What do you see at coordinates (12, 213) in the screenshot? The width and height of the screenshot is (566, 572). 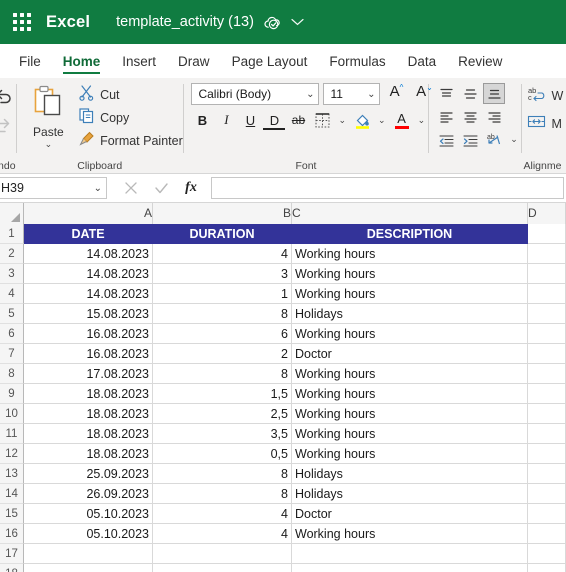 I see `select-all-corner-button` at bounding box center [12, 213].